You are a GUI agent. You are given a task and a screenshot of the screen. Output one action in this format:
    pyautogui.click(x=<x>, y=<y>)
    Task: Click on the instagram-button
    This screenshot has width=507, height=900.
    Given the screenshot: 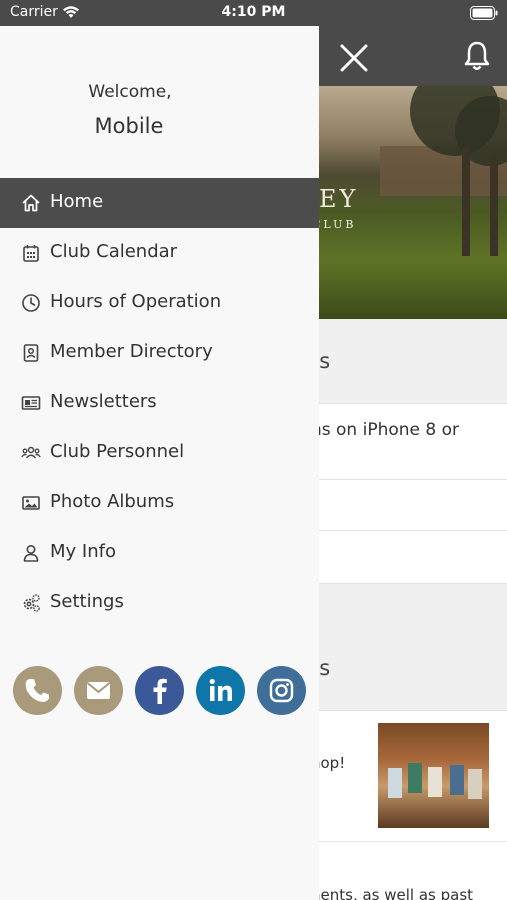 What is the action you would take?
    pyautogui.click(x=281, y=690)
    